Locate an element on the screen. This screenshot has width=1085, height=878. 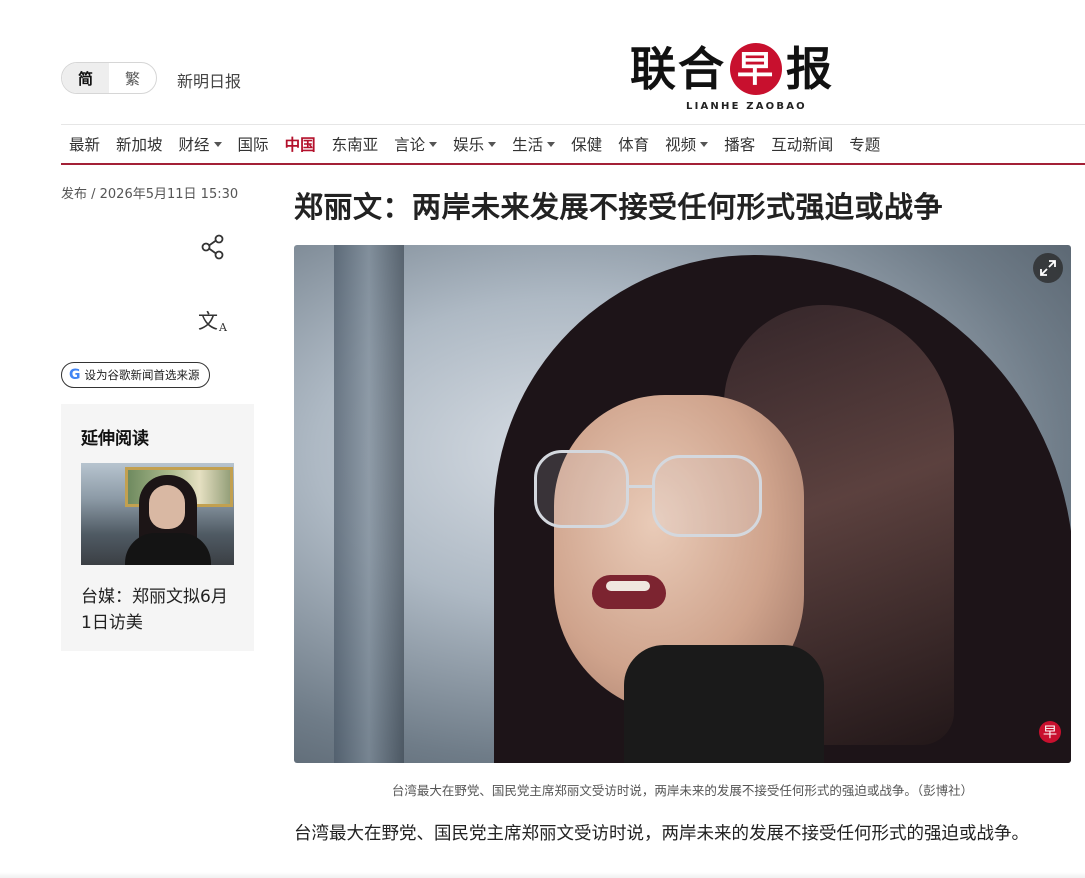
translate-icon: 文 is located at coordinates (208, 321).